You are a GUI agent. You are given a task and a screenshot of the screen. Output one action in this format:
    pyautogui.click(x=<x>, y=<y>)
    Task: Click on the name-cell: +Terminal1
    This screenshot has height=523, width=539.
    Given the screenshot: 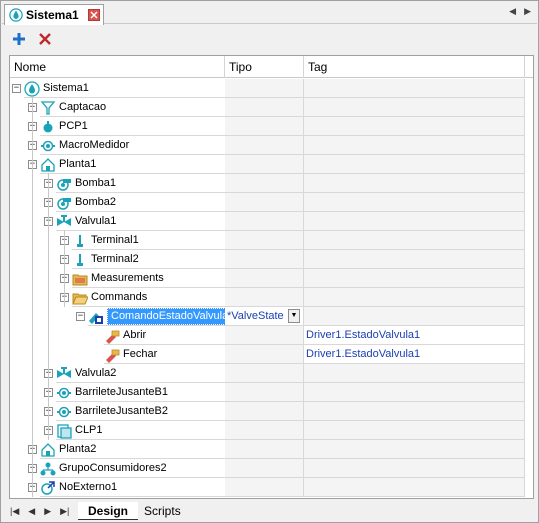 What is the action you would take?
    pyautogui.click(x=117, y=240)
    